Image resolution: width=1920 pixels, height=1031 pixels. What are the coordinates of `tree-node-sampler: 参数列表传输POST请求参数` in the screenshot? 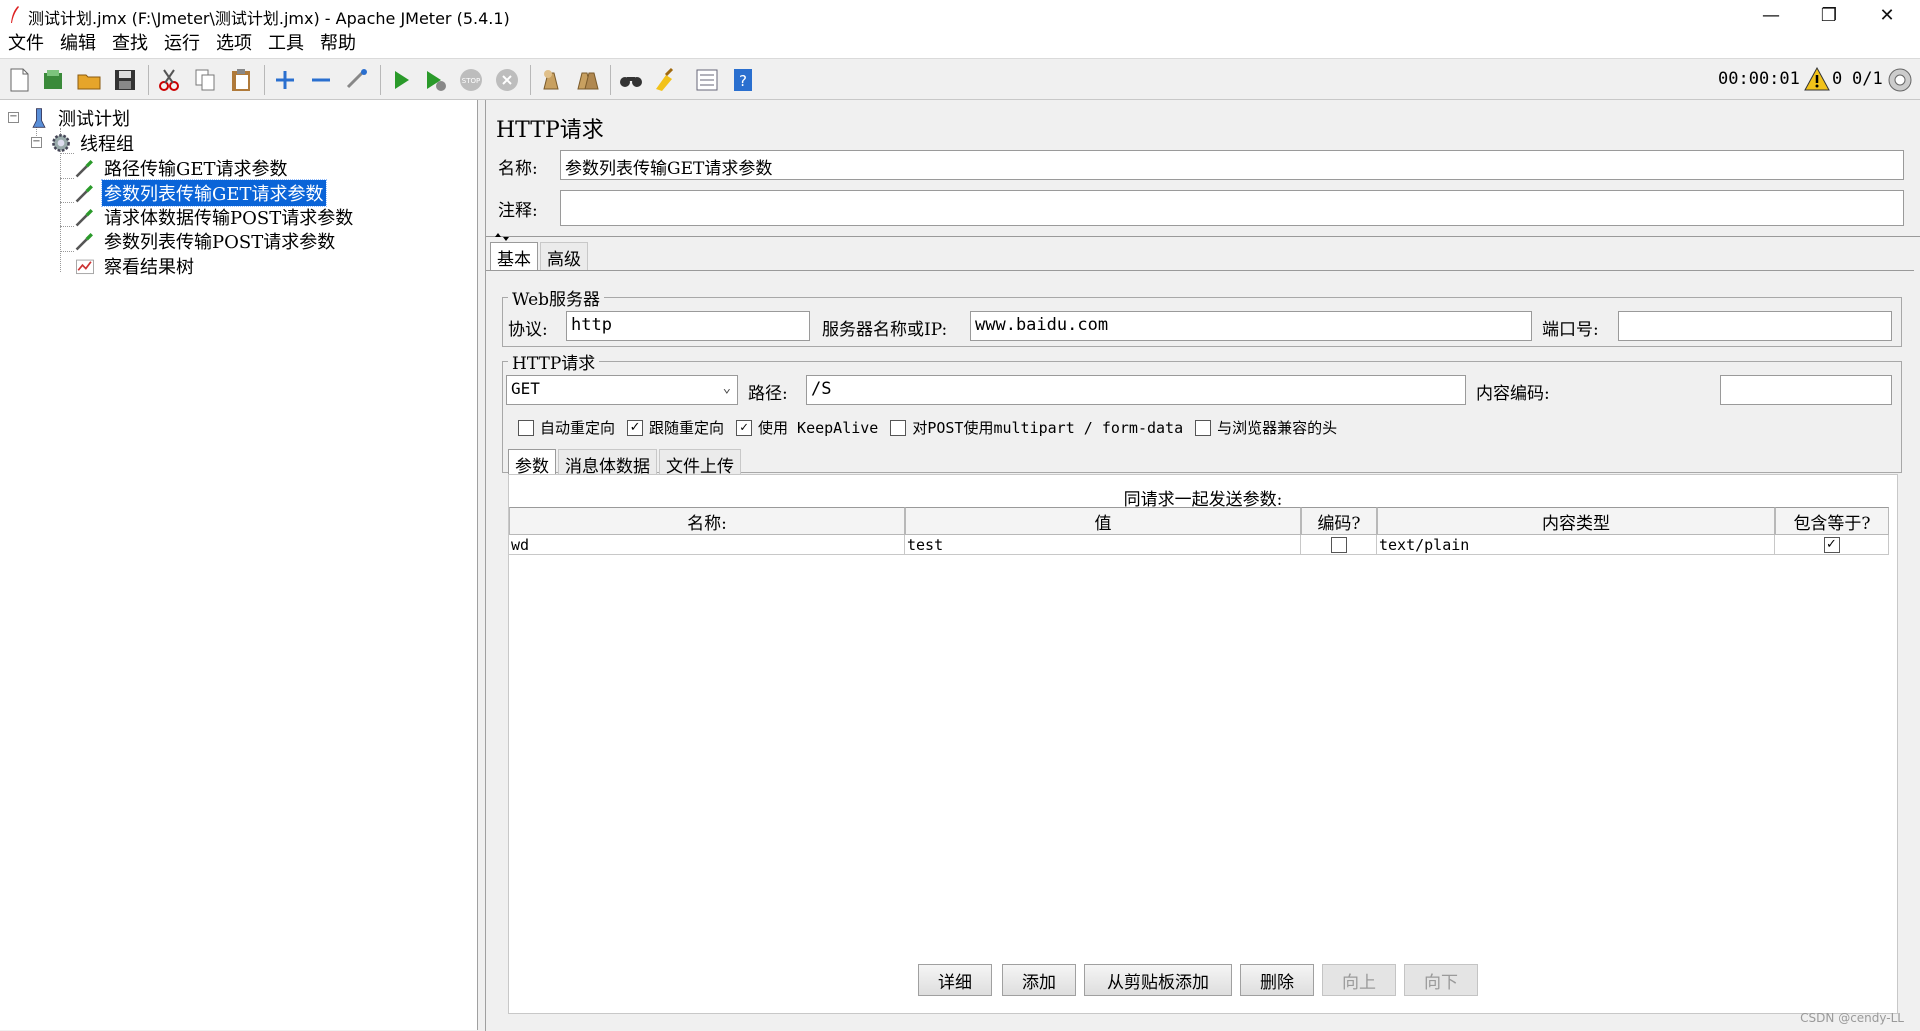 It's located at (204, 241).